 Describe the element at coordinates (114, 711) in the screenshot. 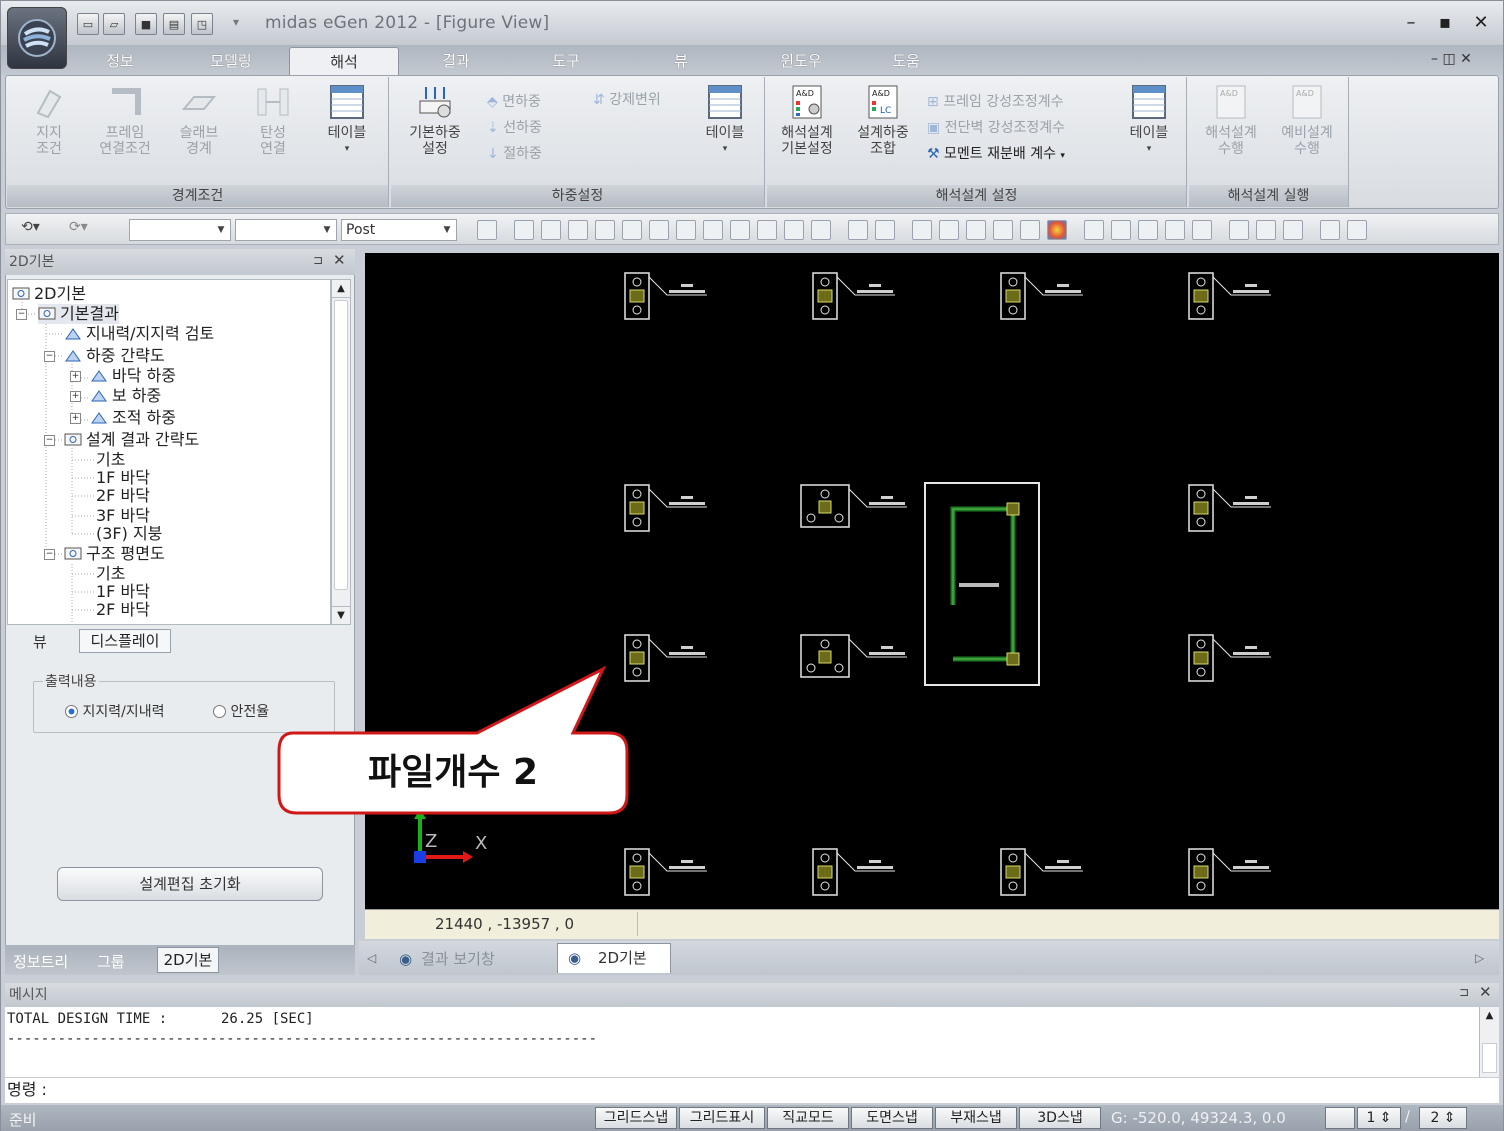

I see `radio-bearing: 지지력/지내력` at that location.